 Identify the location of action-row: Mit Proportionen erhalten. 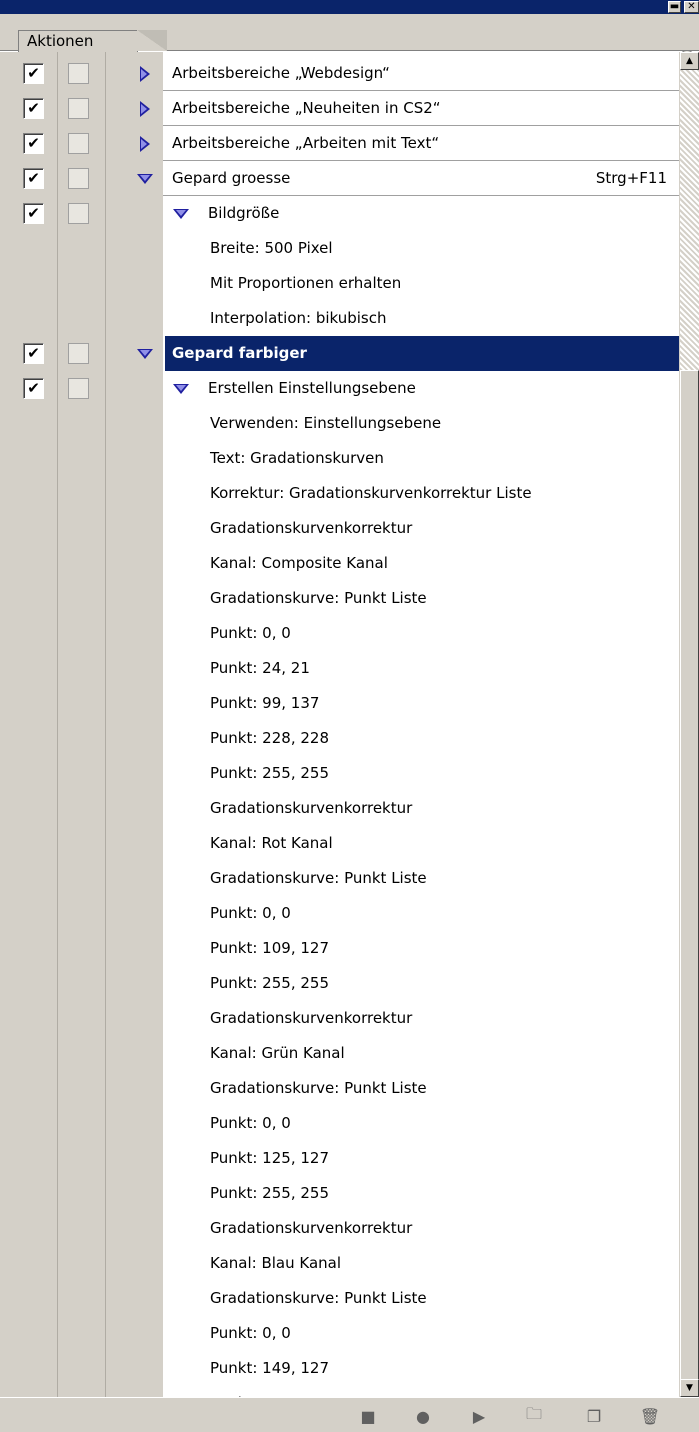
(339, 283).